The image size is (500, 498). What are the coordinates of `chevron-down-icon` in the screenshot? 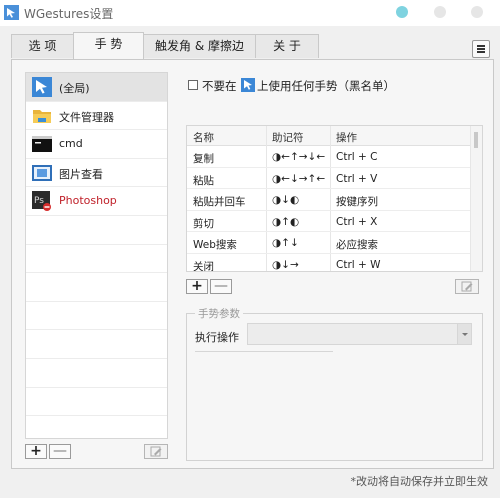 It's located at (464, 334).